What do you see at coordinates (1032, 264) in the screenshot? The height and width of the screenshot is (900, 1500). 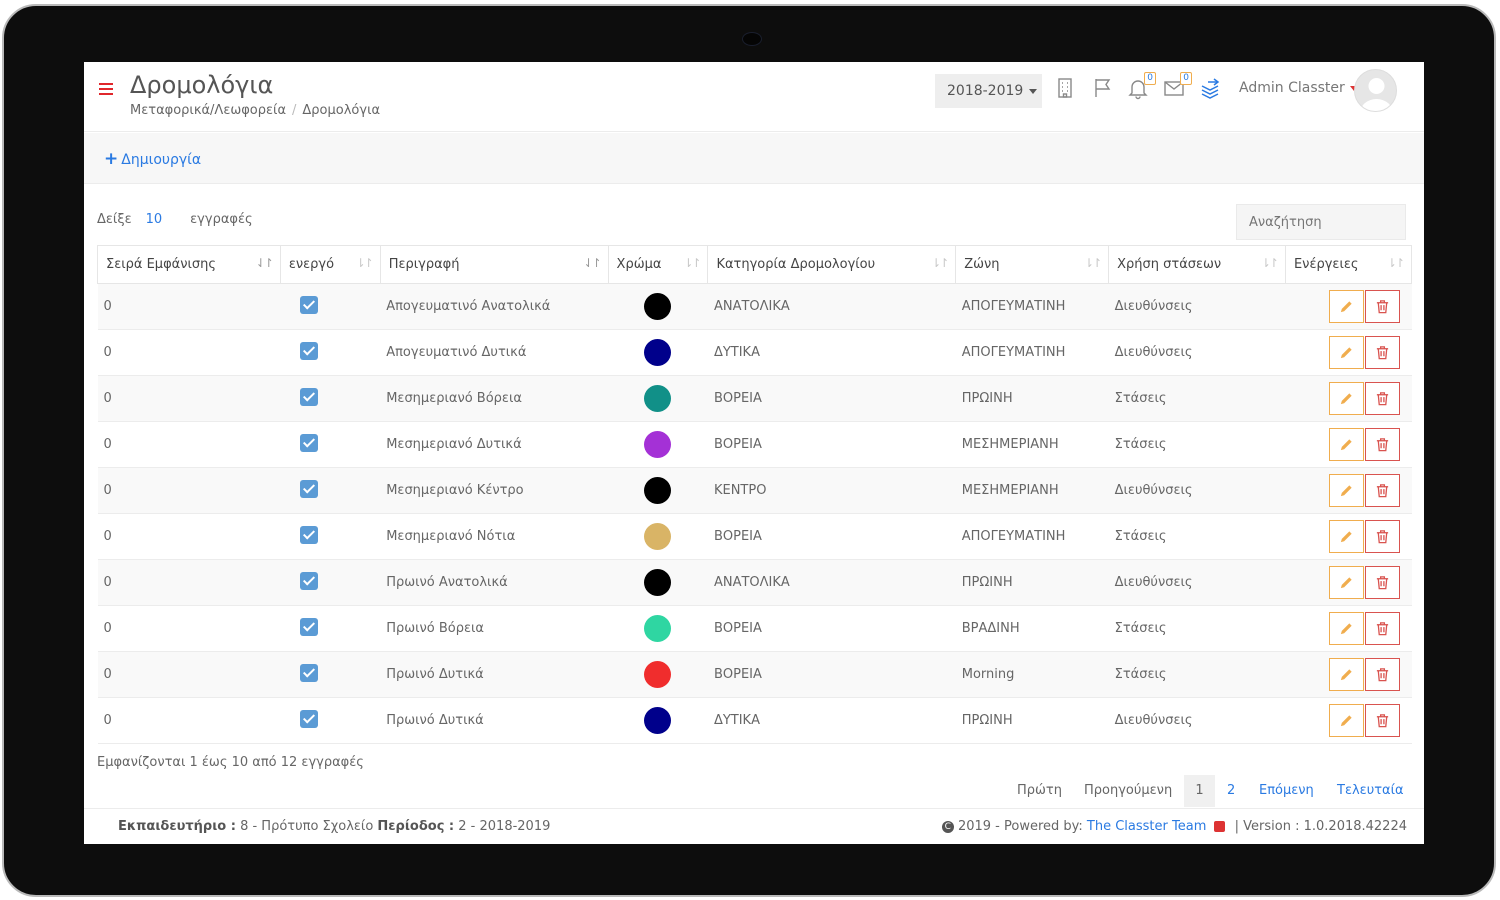 I see `column-header-zone: Ζώνη ⇂↾` at bounding box center [1032, 264].